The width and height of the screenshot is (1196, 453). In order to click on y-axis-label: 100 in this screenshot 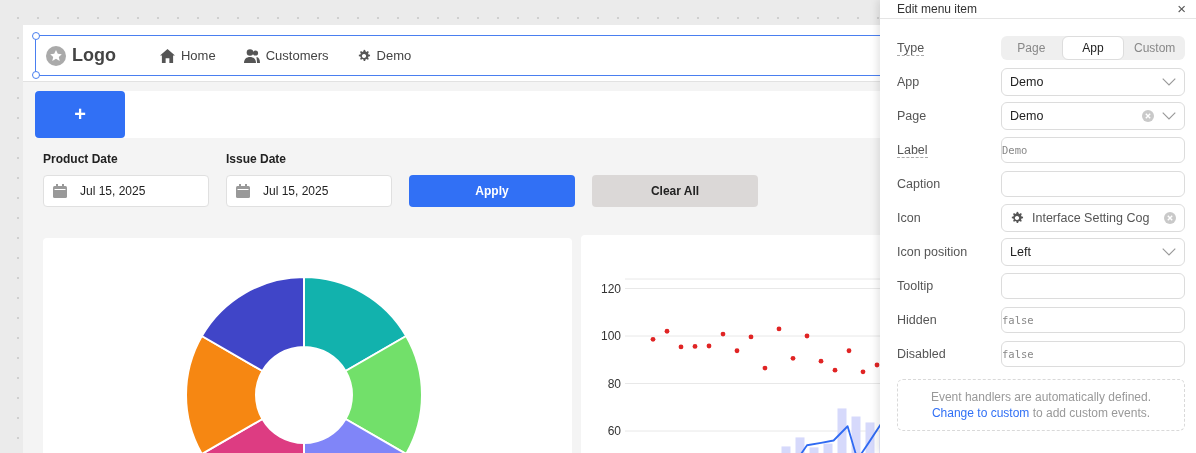, I will do `click(610, 336)`.